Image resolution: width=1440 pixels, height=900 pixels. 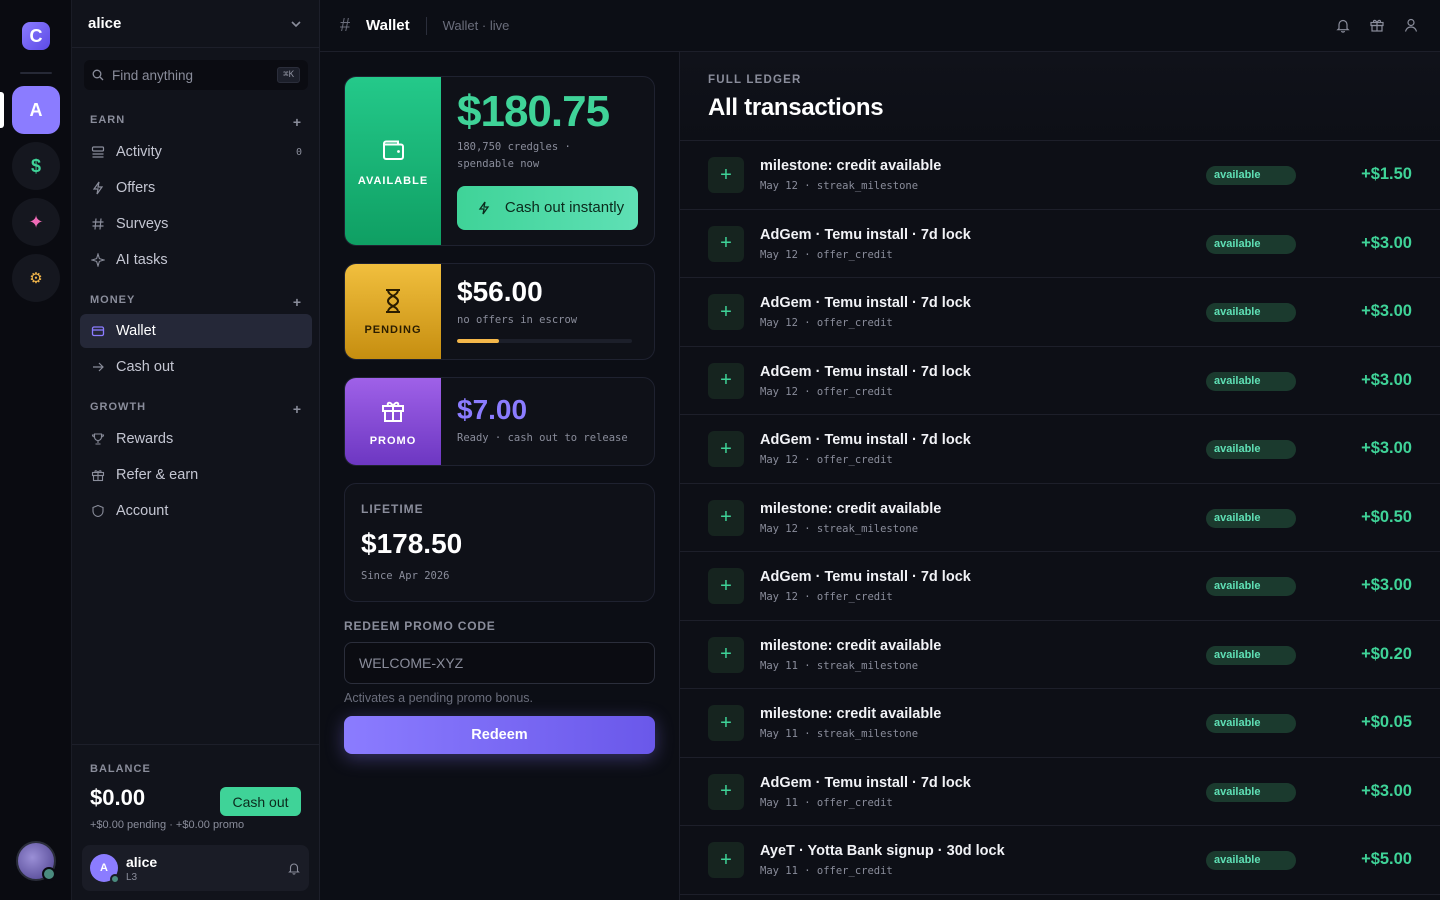 What do you see at coordinates (98, 439) in the screenshot?
I see `trophy-icon` at bounding box center [98, 439].